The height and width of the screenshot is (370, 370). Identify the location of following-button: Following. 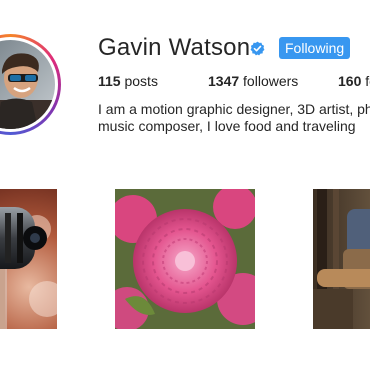
(315, 48).